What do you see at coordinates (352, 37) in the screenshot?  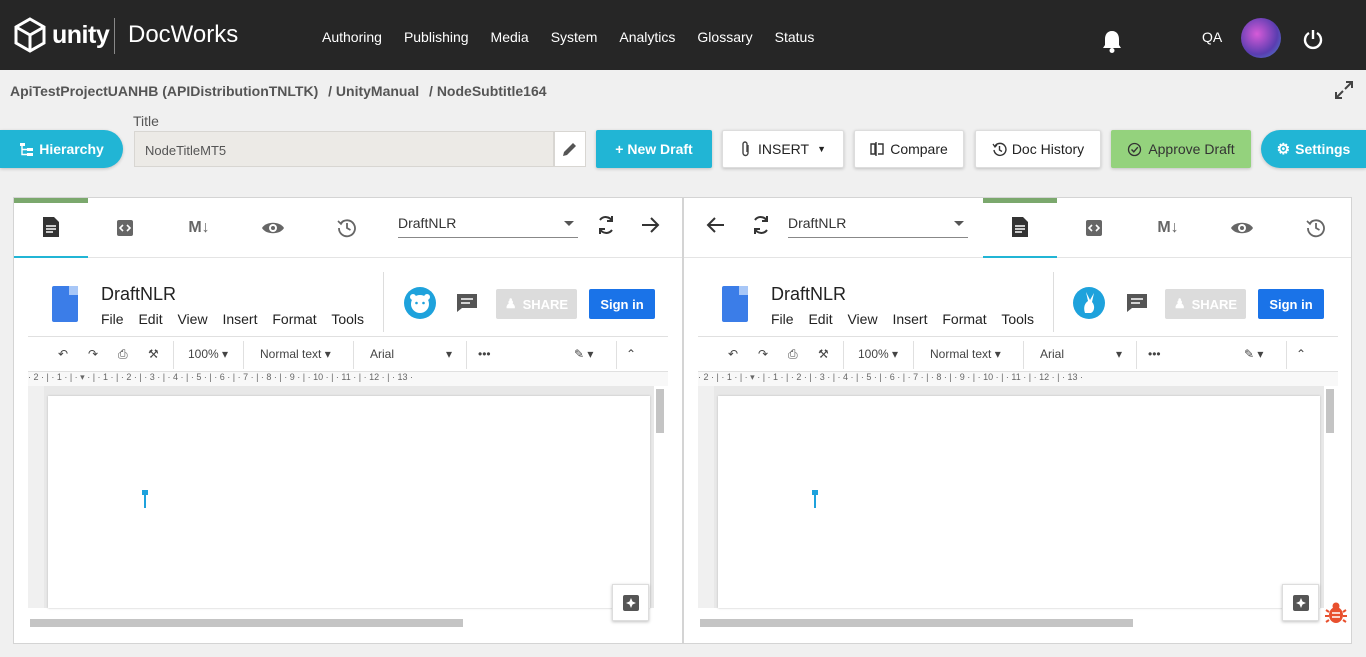 I see `nav-authoring: Authoring` at bounding box center [352, 37].